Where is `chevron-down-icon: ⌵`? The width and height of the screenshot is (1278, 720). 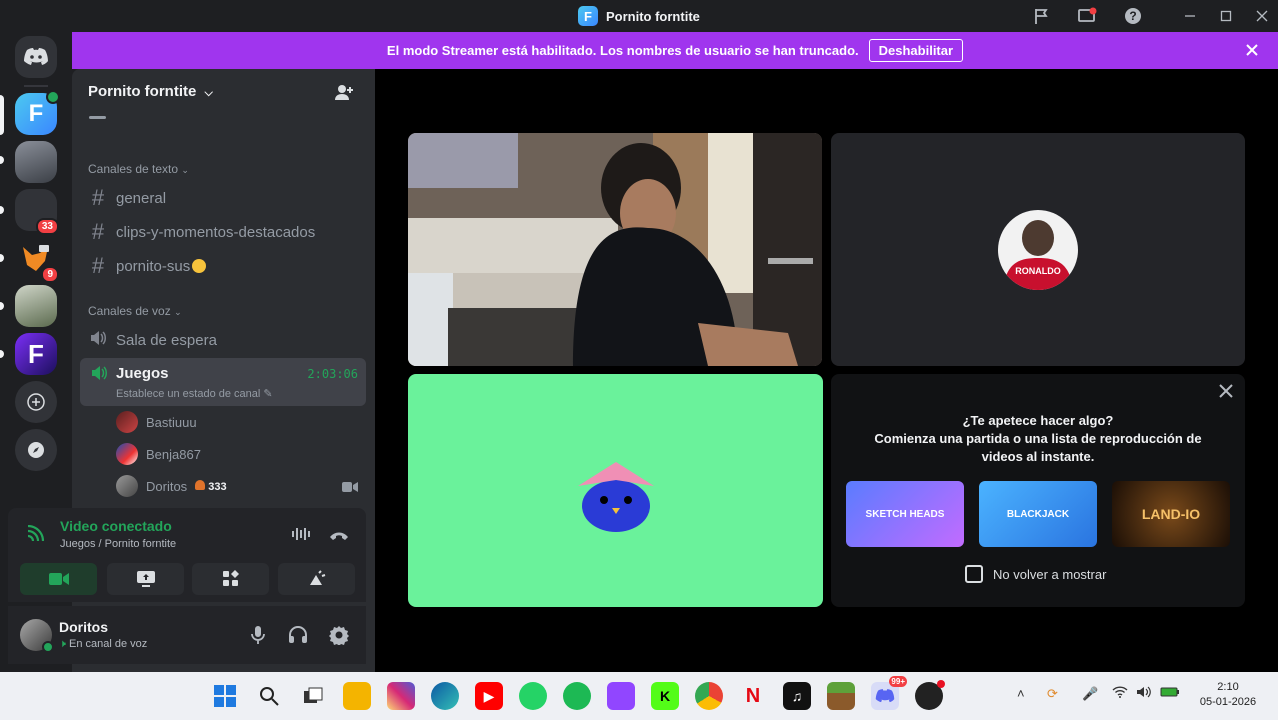 chevron-down-icon: ⌵ is located at coordinates (208, 93).